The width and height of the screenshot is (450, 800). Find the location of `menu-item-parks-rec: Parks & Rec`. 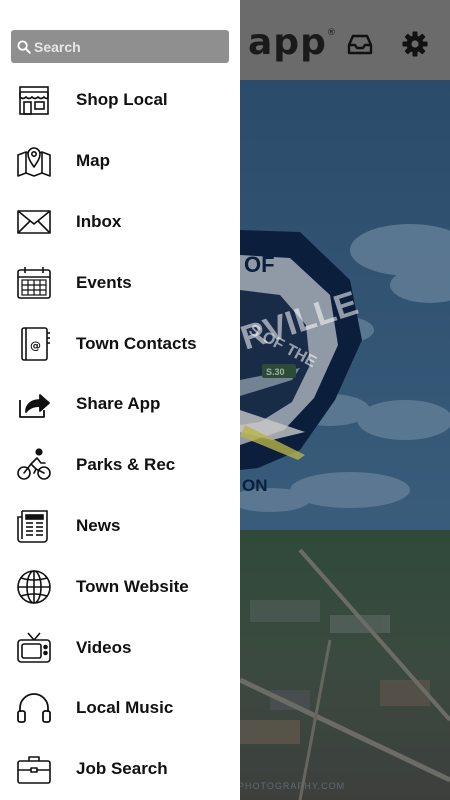

menu-item-parks-rec: Parks & Rec is located at coordinates (120, 465).